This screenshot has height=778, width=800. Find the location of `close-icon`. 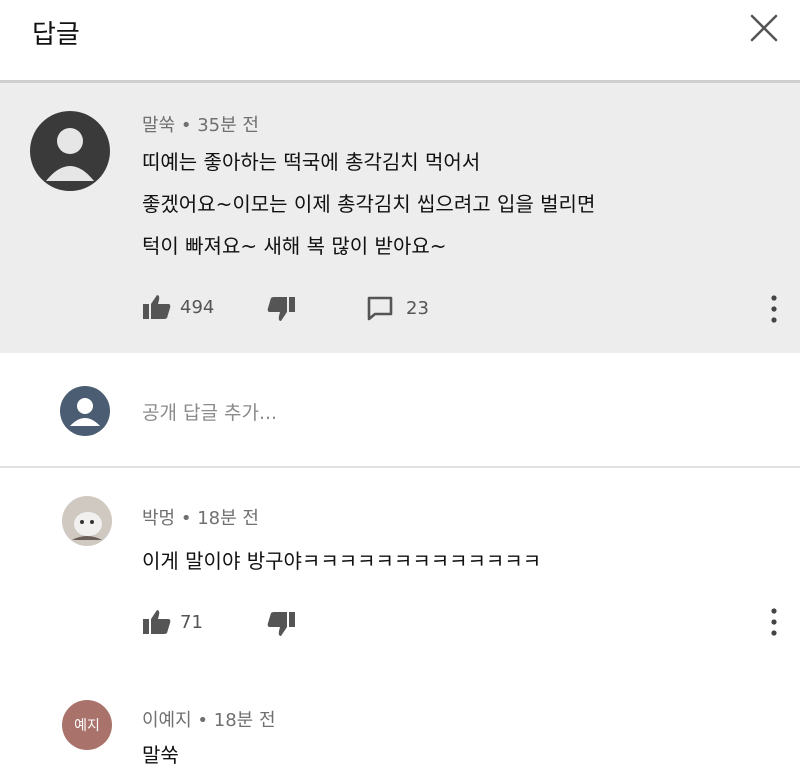

close-icon is located at coordinates (764, 28).